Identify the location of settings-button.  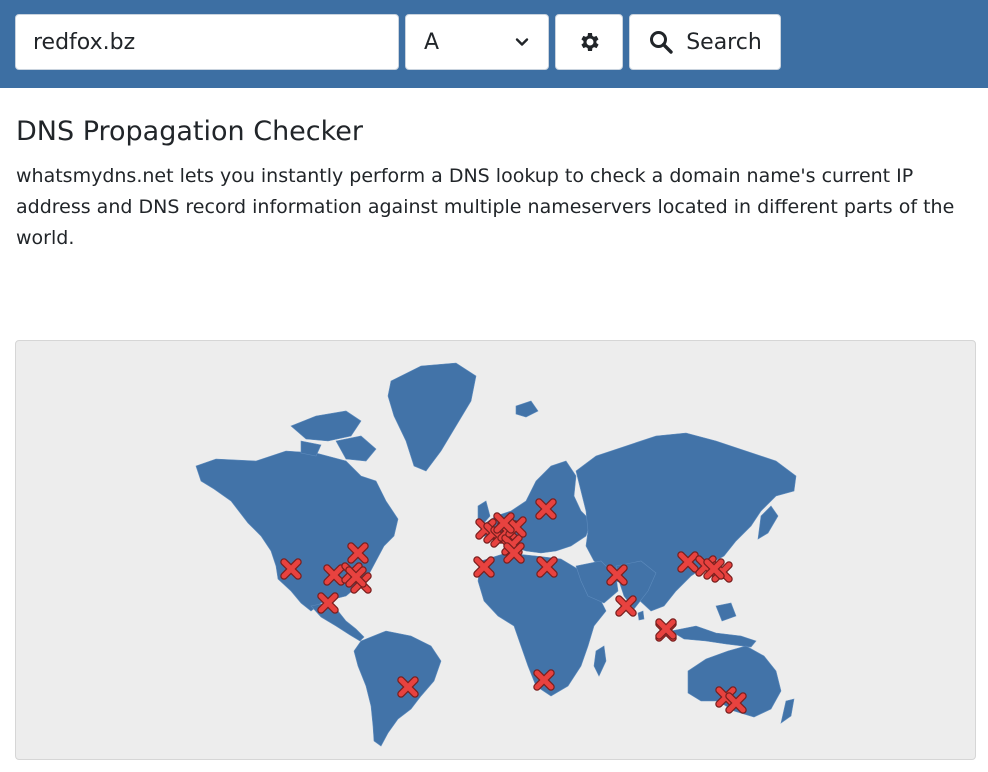
(589, 42).